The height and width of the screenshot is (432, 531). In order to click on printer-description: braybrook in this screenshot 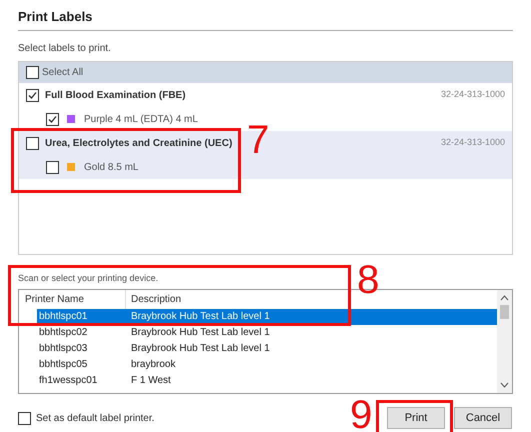, I will do `click(153, 365)`.